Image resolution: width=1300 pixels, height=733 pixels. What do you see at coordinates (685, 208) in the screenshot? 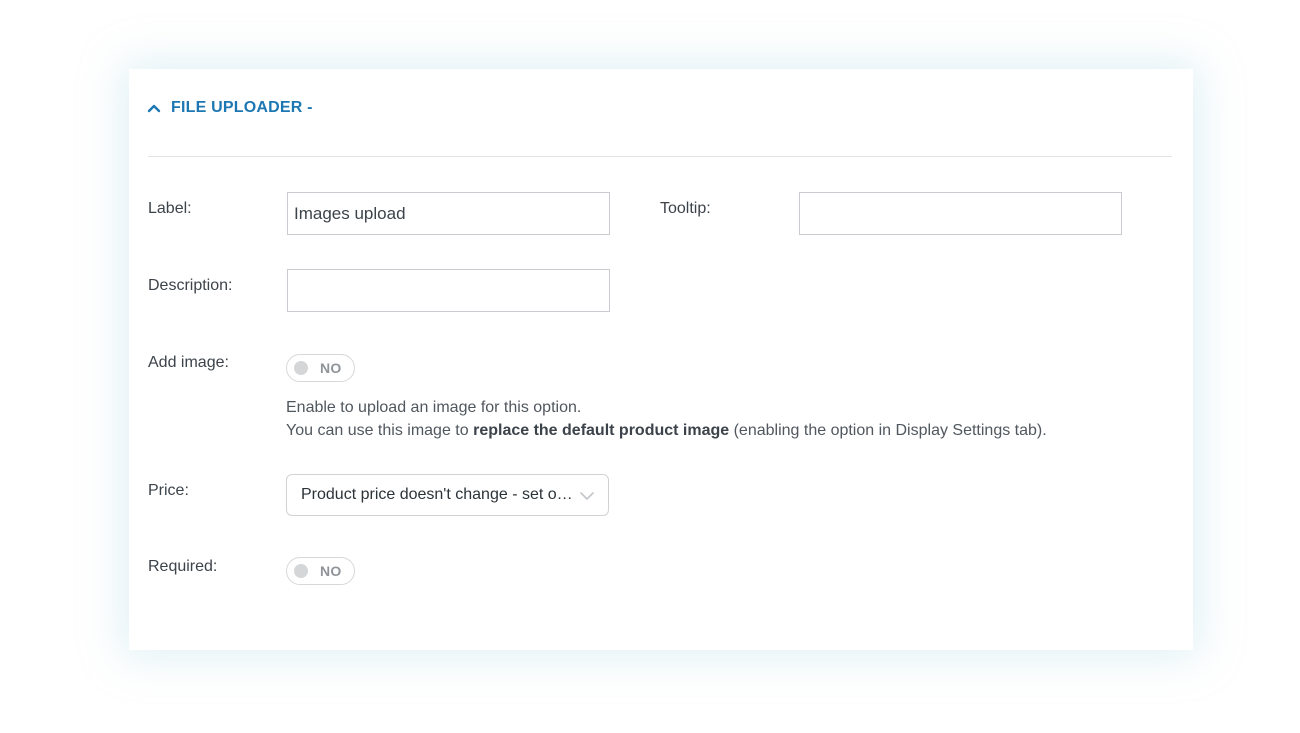
I see `tooltip-field-label: Tooltip:` at bounding box center [685, 208].